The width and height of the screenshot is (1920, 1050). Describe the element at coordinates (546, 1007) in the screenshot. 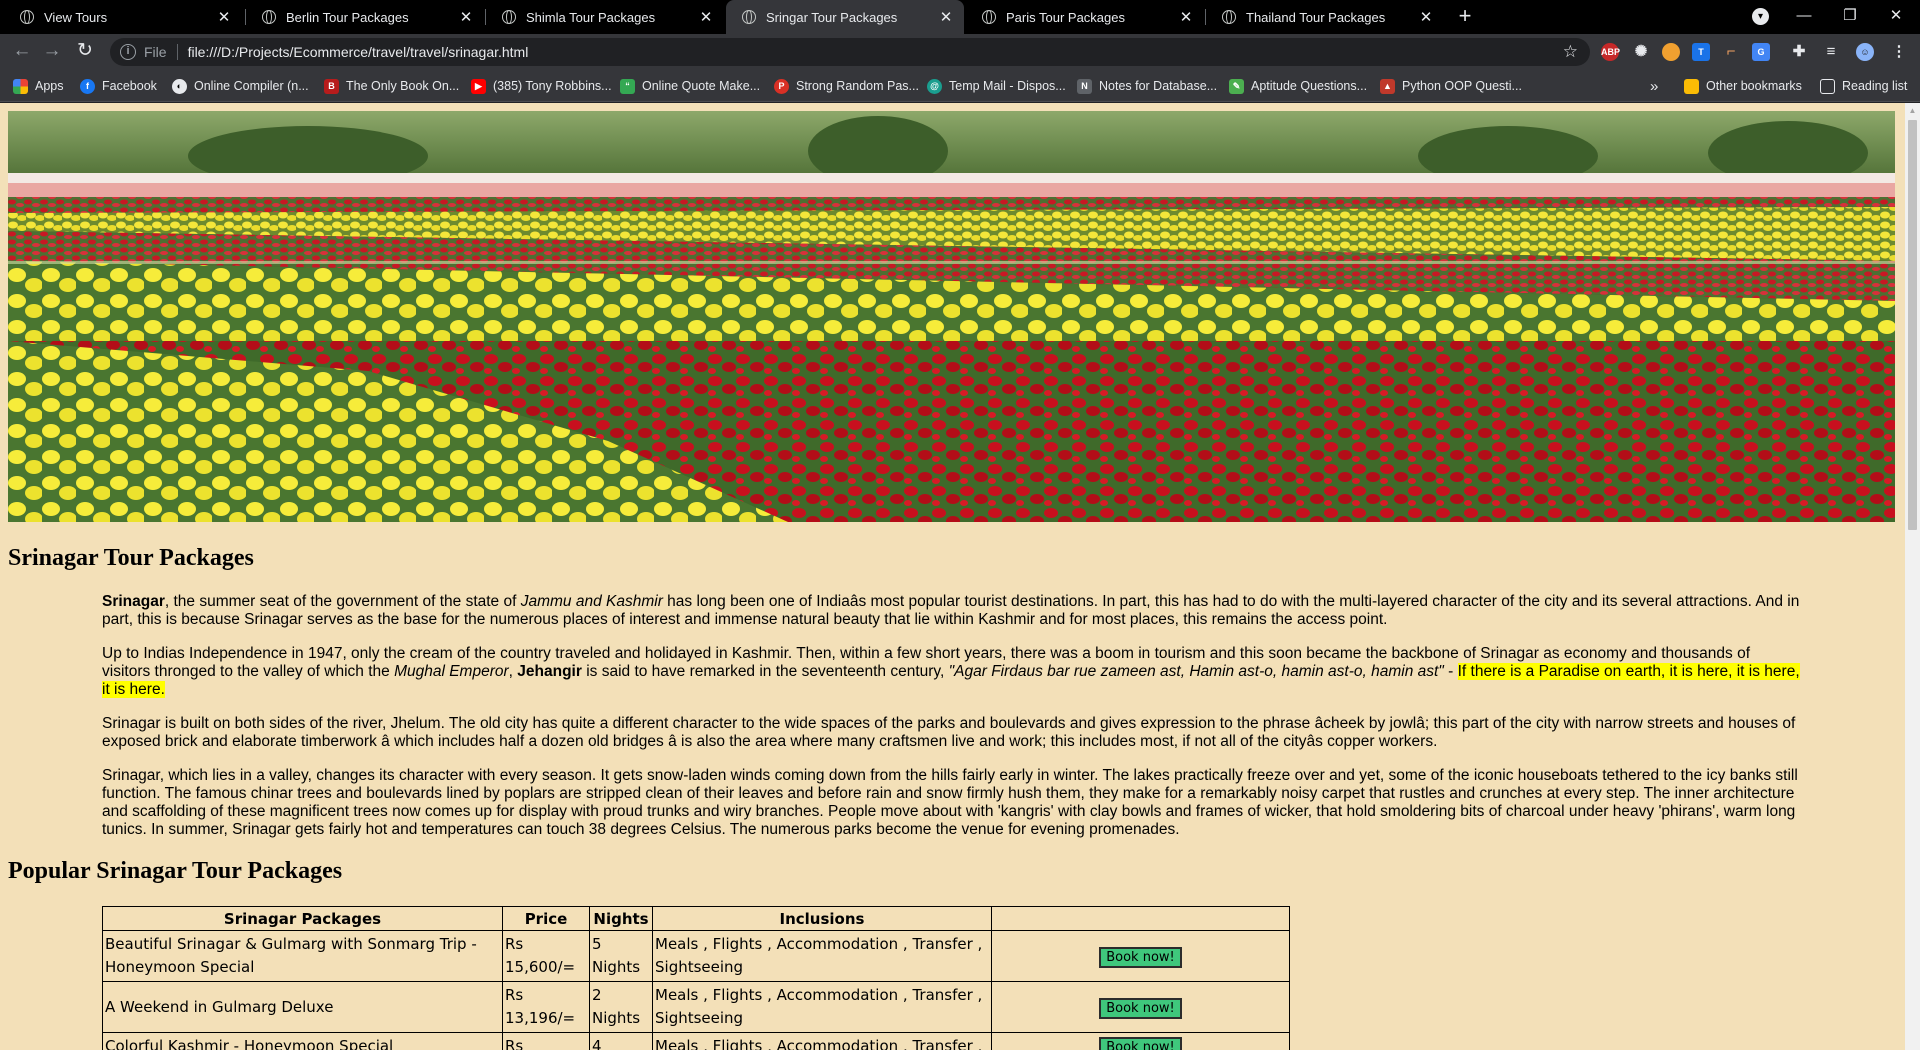

I see `package-price: Rs 13,196/=` at that location.